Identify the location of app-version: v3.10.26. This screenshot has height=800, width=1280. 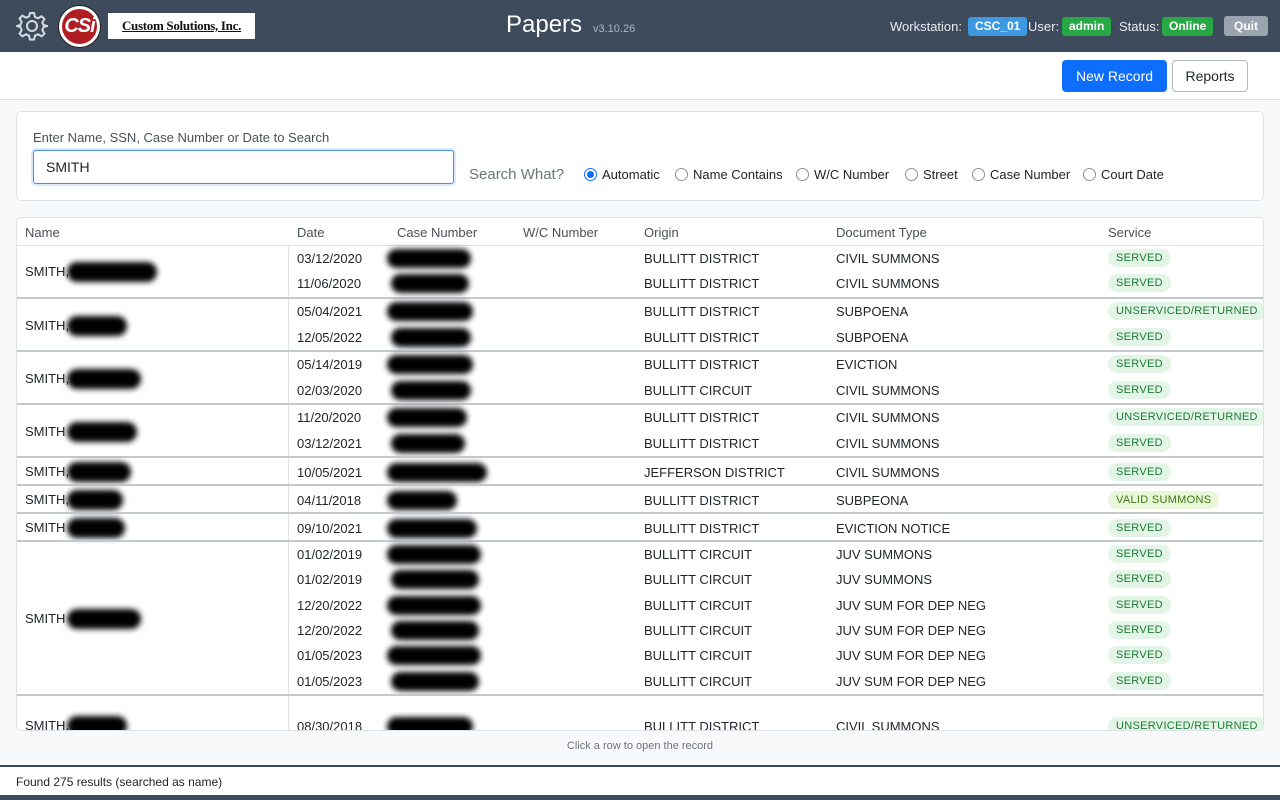
(614, 29).